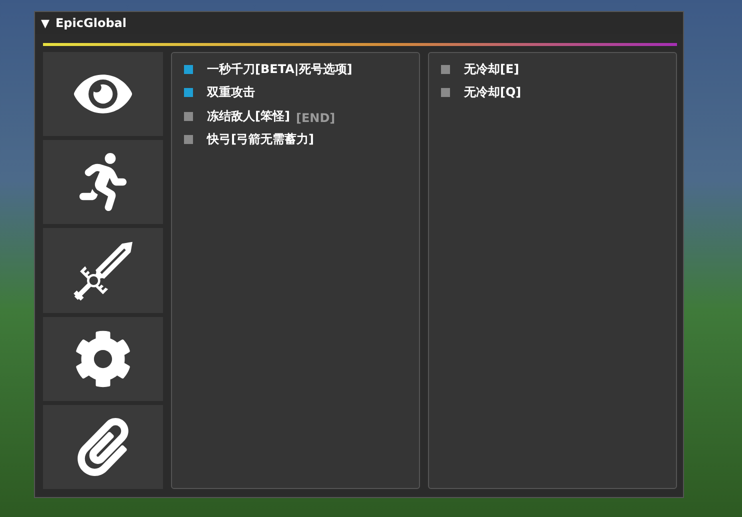 The image size is (742, 517). What do you see at coordinates (279, 69) in the screenshot?
I see `option-label: 一秒千刀[BETA|死号选项]` at bounding box center [279, 69].